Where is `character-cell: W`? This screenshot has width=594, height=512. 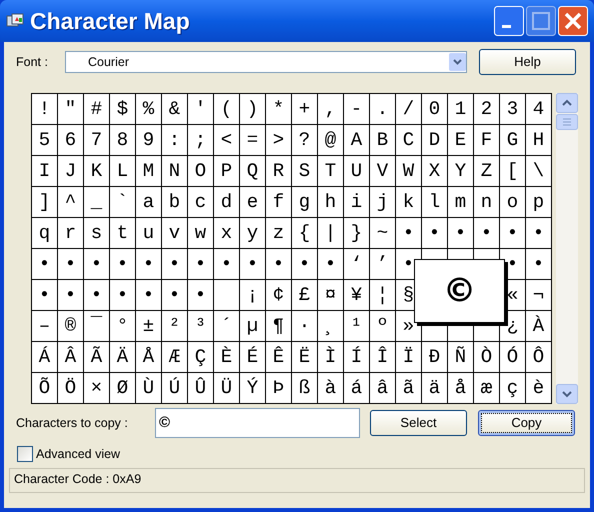
character-cell: W is located at coordinates (408, 171).